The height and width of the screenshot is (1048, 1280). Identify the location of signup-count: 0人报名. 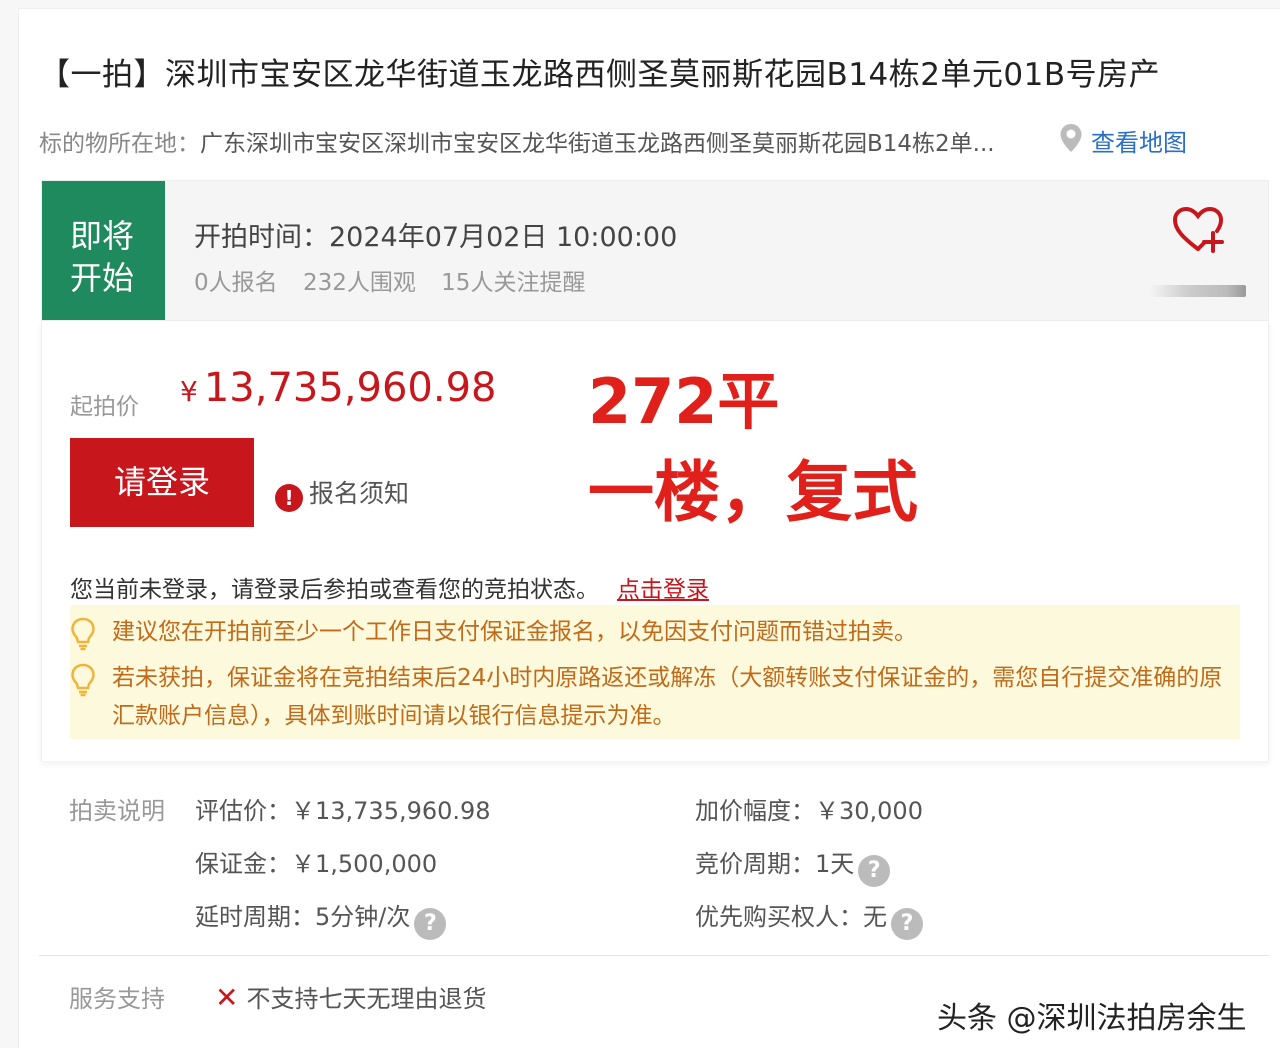
(236, 283).